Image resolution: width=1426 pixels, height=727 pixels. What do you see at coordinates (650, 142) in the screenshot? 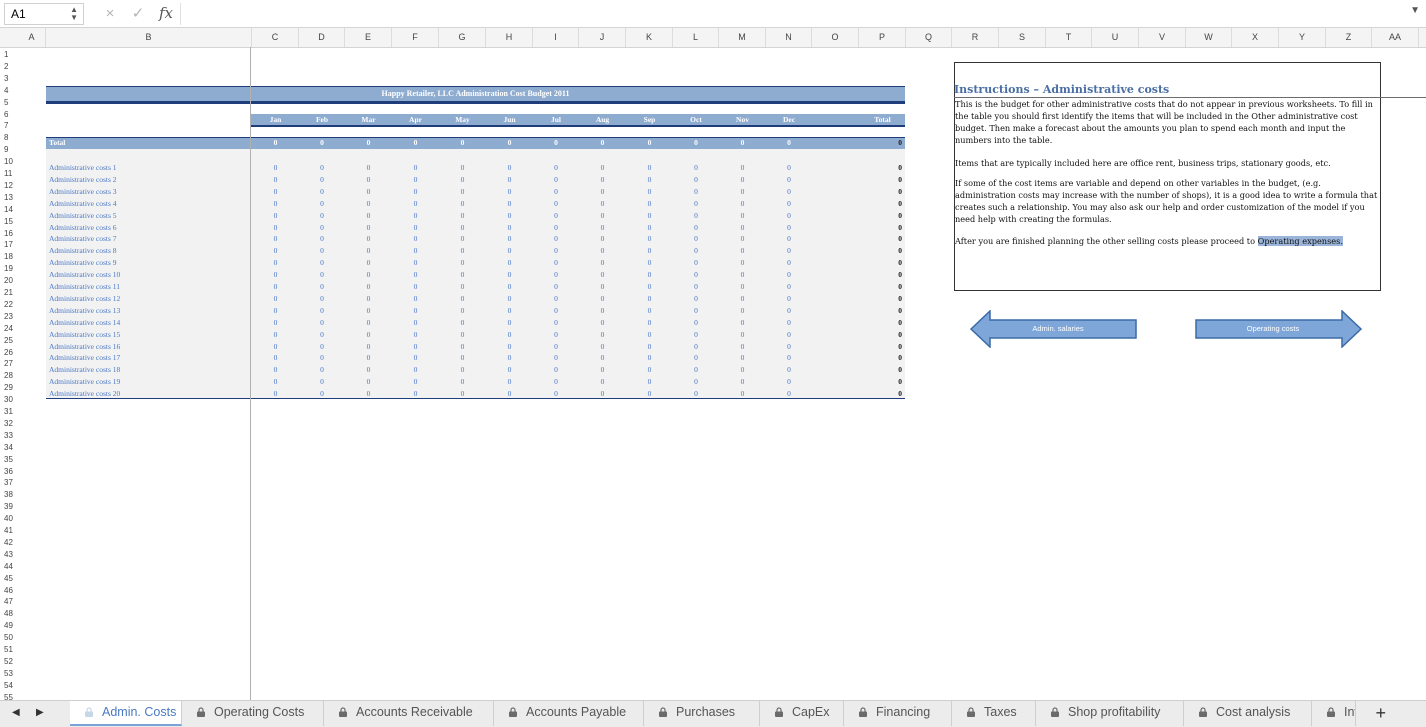
I see `total-cell-sep: 0` at bounding box center [650, 142].